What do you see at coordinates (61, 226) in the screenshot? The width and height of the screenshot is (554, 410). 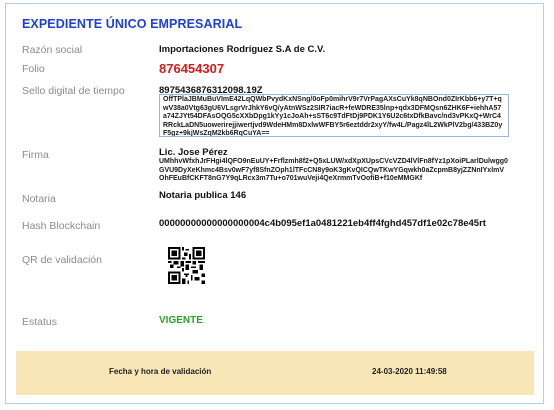 I see `hash-label: Hash Blockchain` at bounding box center [61, 226].